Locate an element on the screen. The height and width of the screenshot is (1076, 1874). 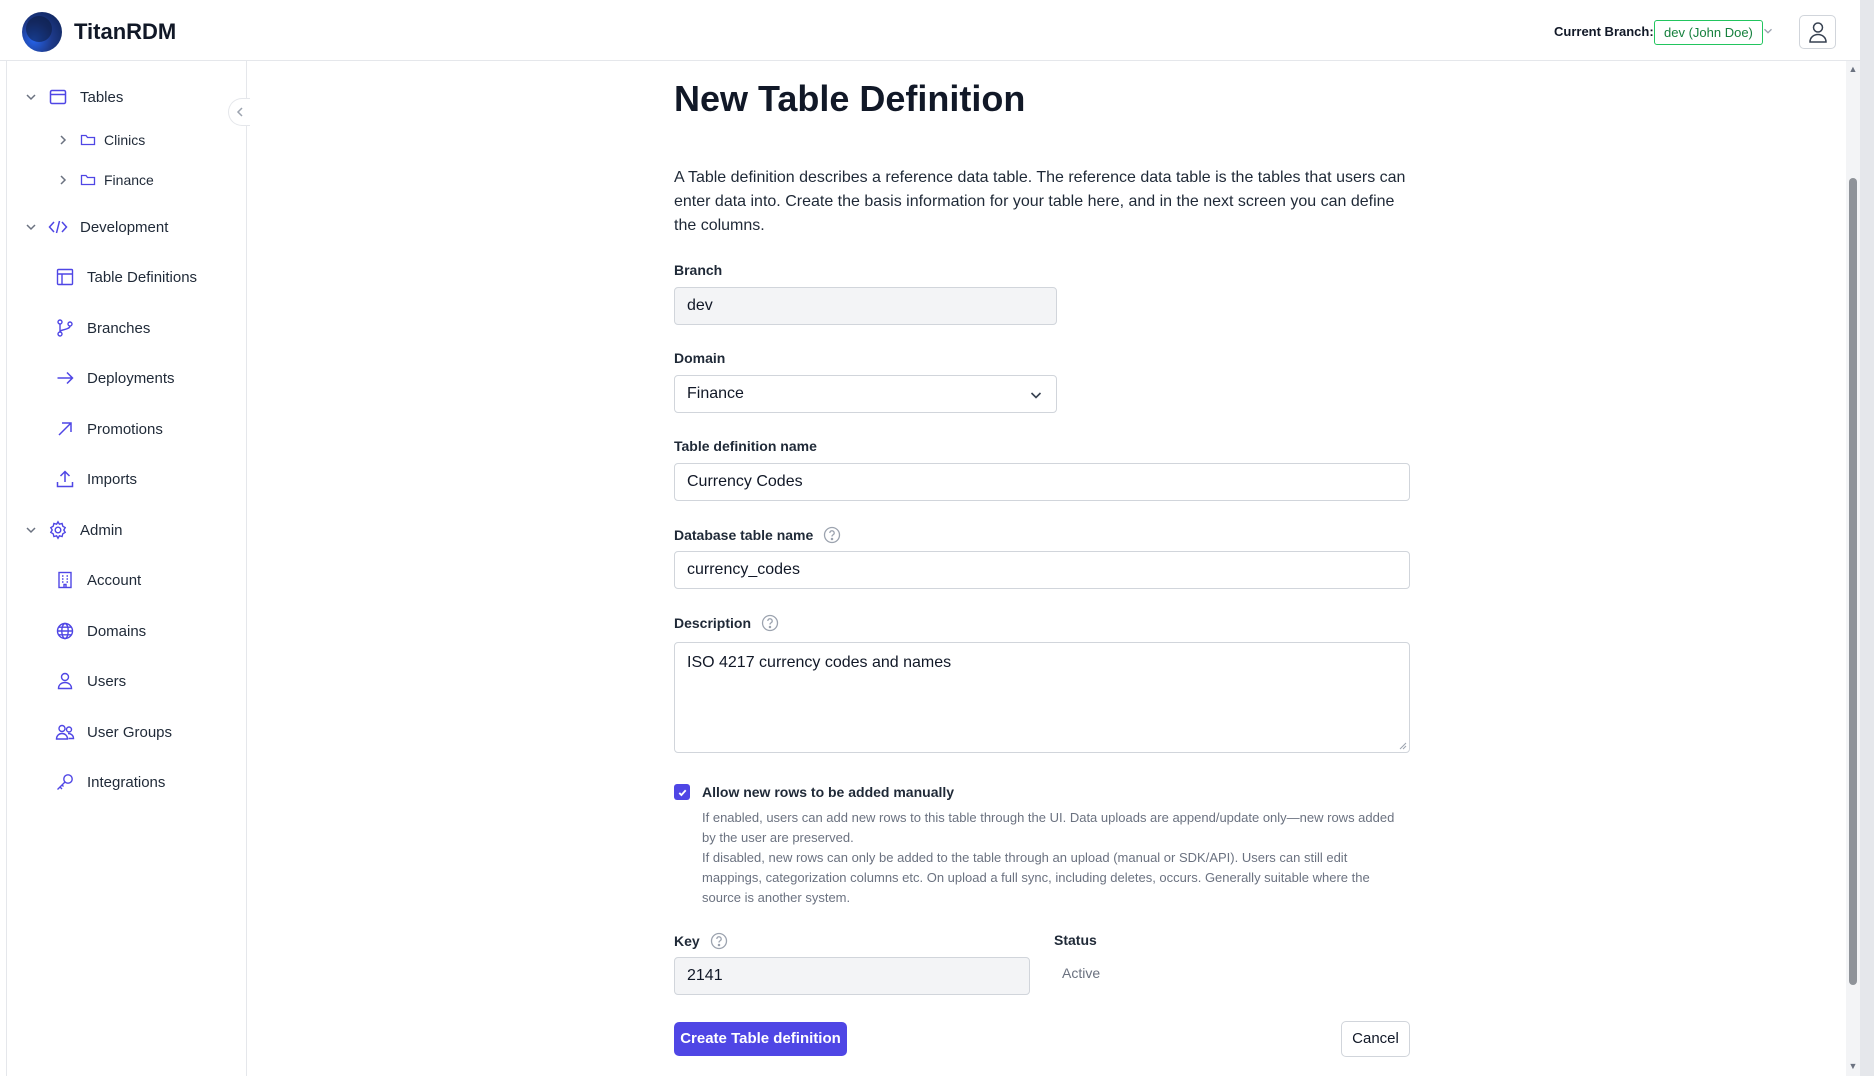
sidebar-group-development: Development is located at coordinates (96, 227).